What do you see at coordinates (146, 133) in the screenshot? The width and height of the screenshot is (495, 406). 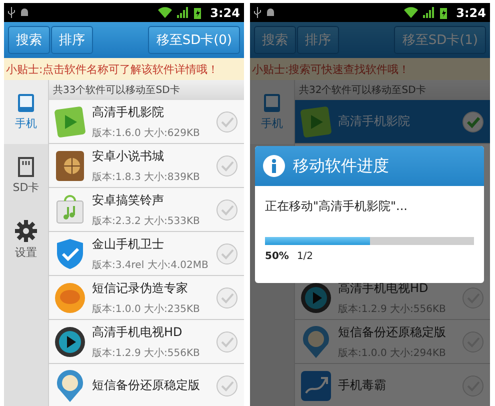 I see `app-info: 版本:1.6.0 大小:629KB` at bounding box center [146, 133].